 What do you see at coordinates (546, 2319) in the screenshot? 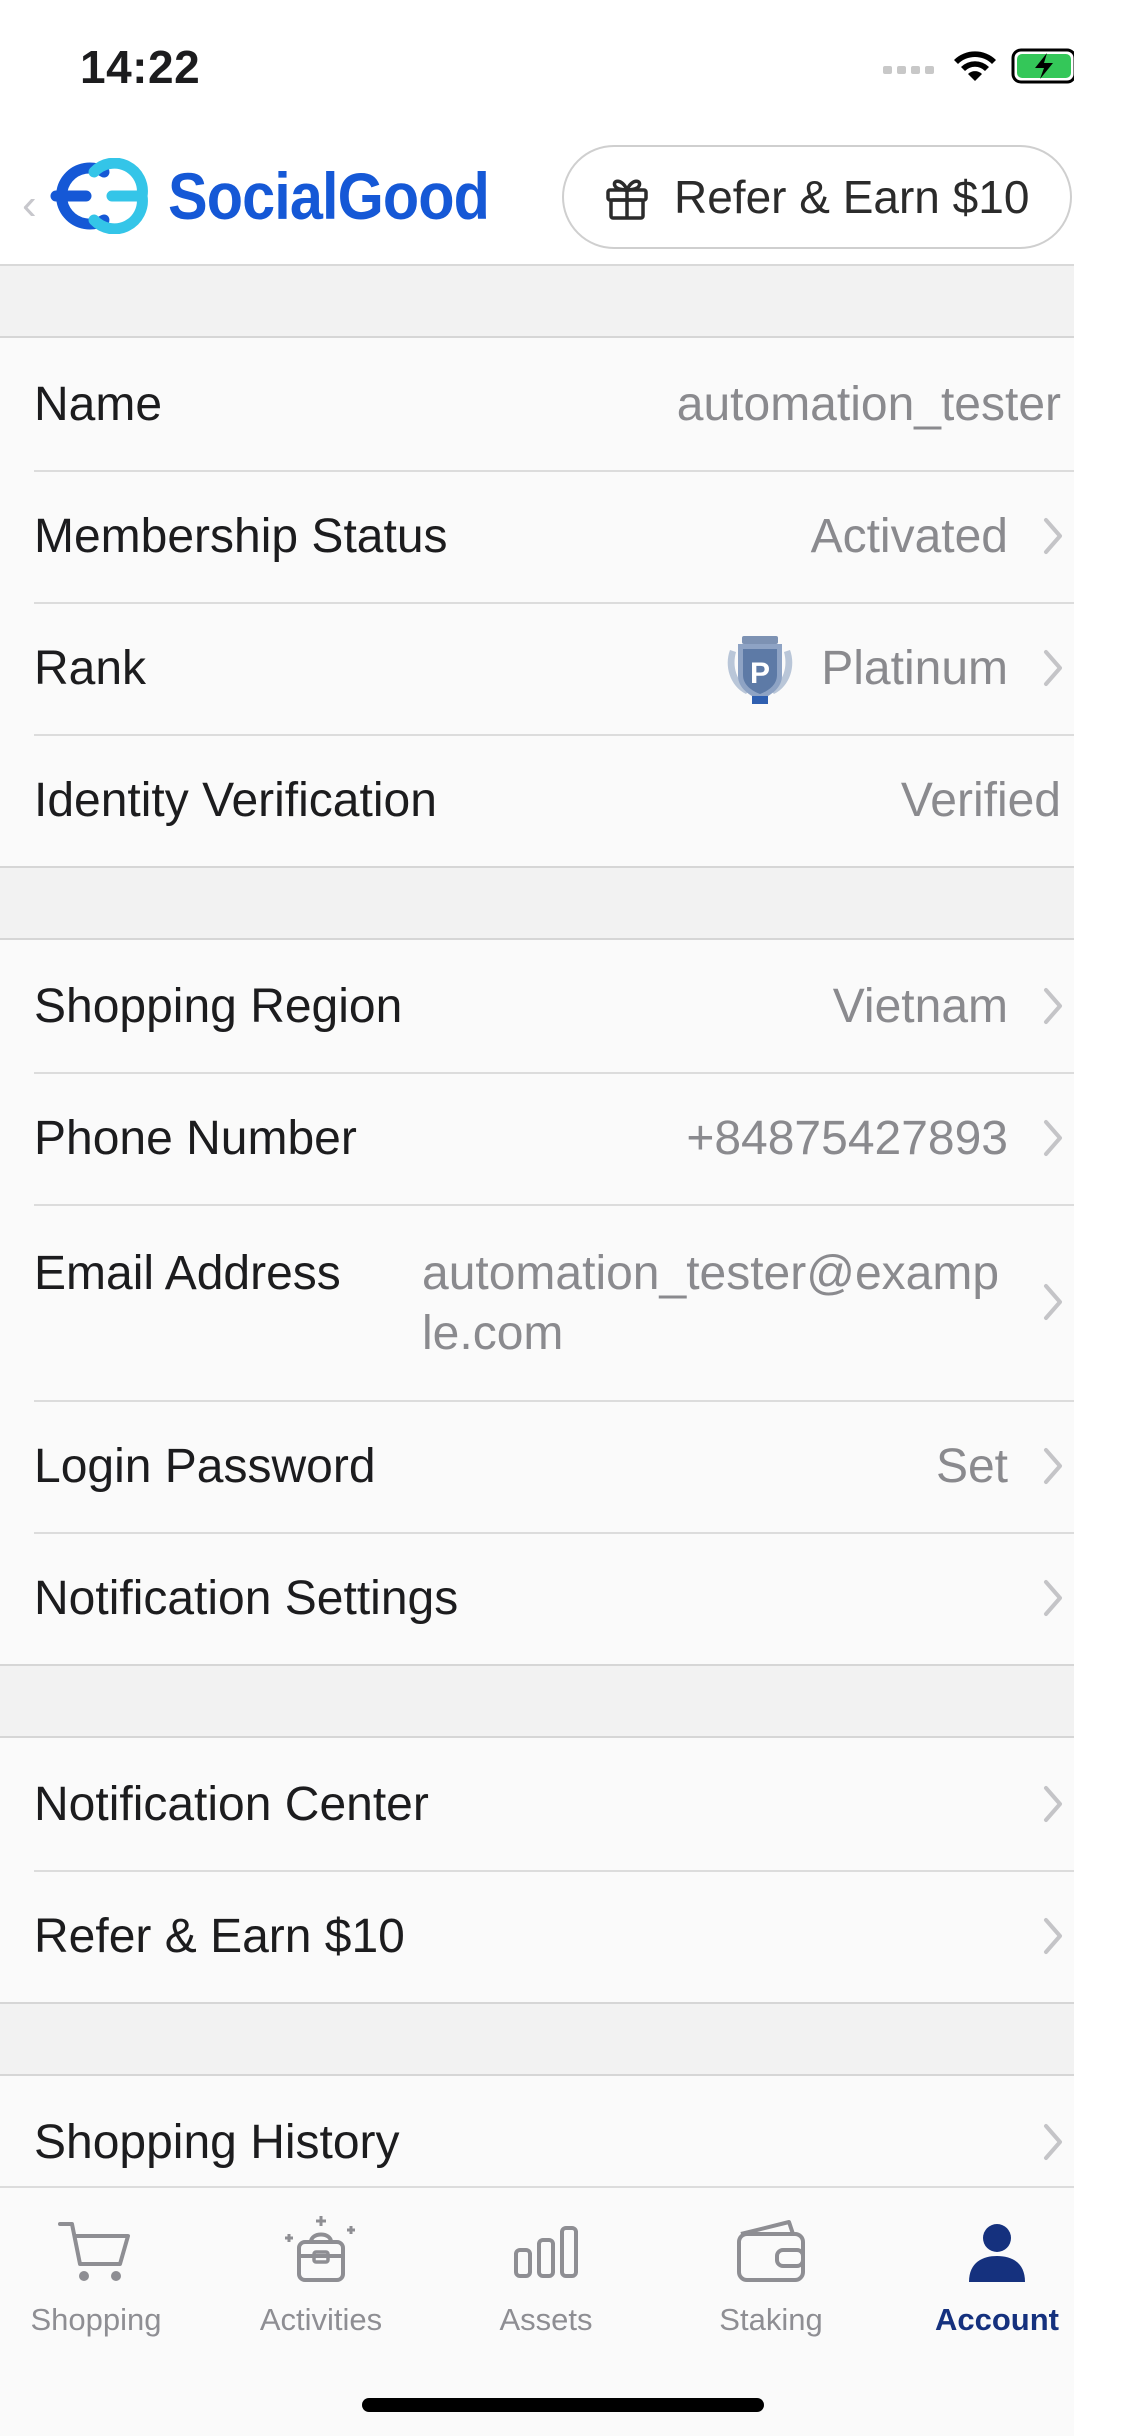
I see `tab-label: Assets` at bounding box center [546, 2319].